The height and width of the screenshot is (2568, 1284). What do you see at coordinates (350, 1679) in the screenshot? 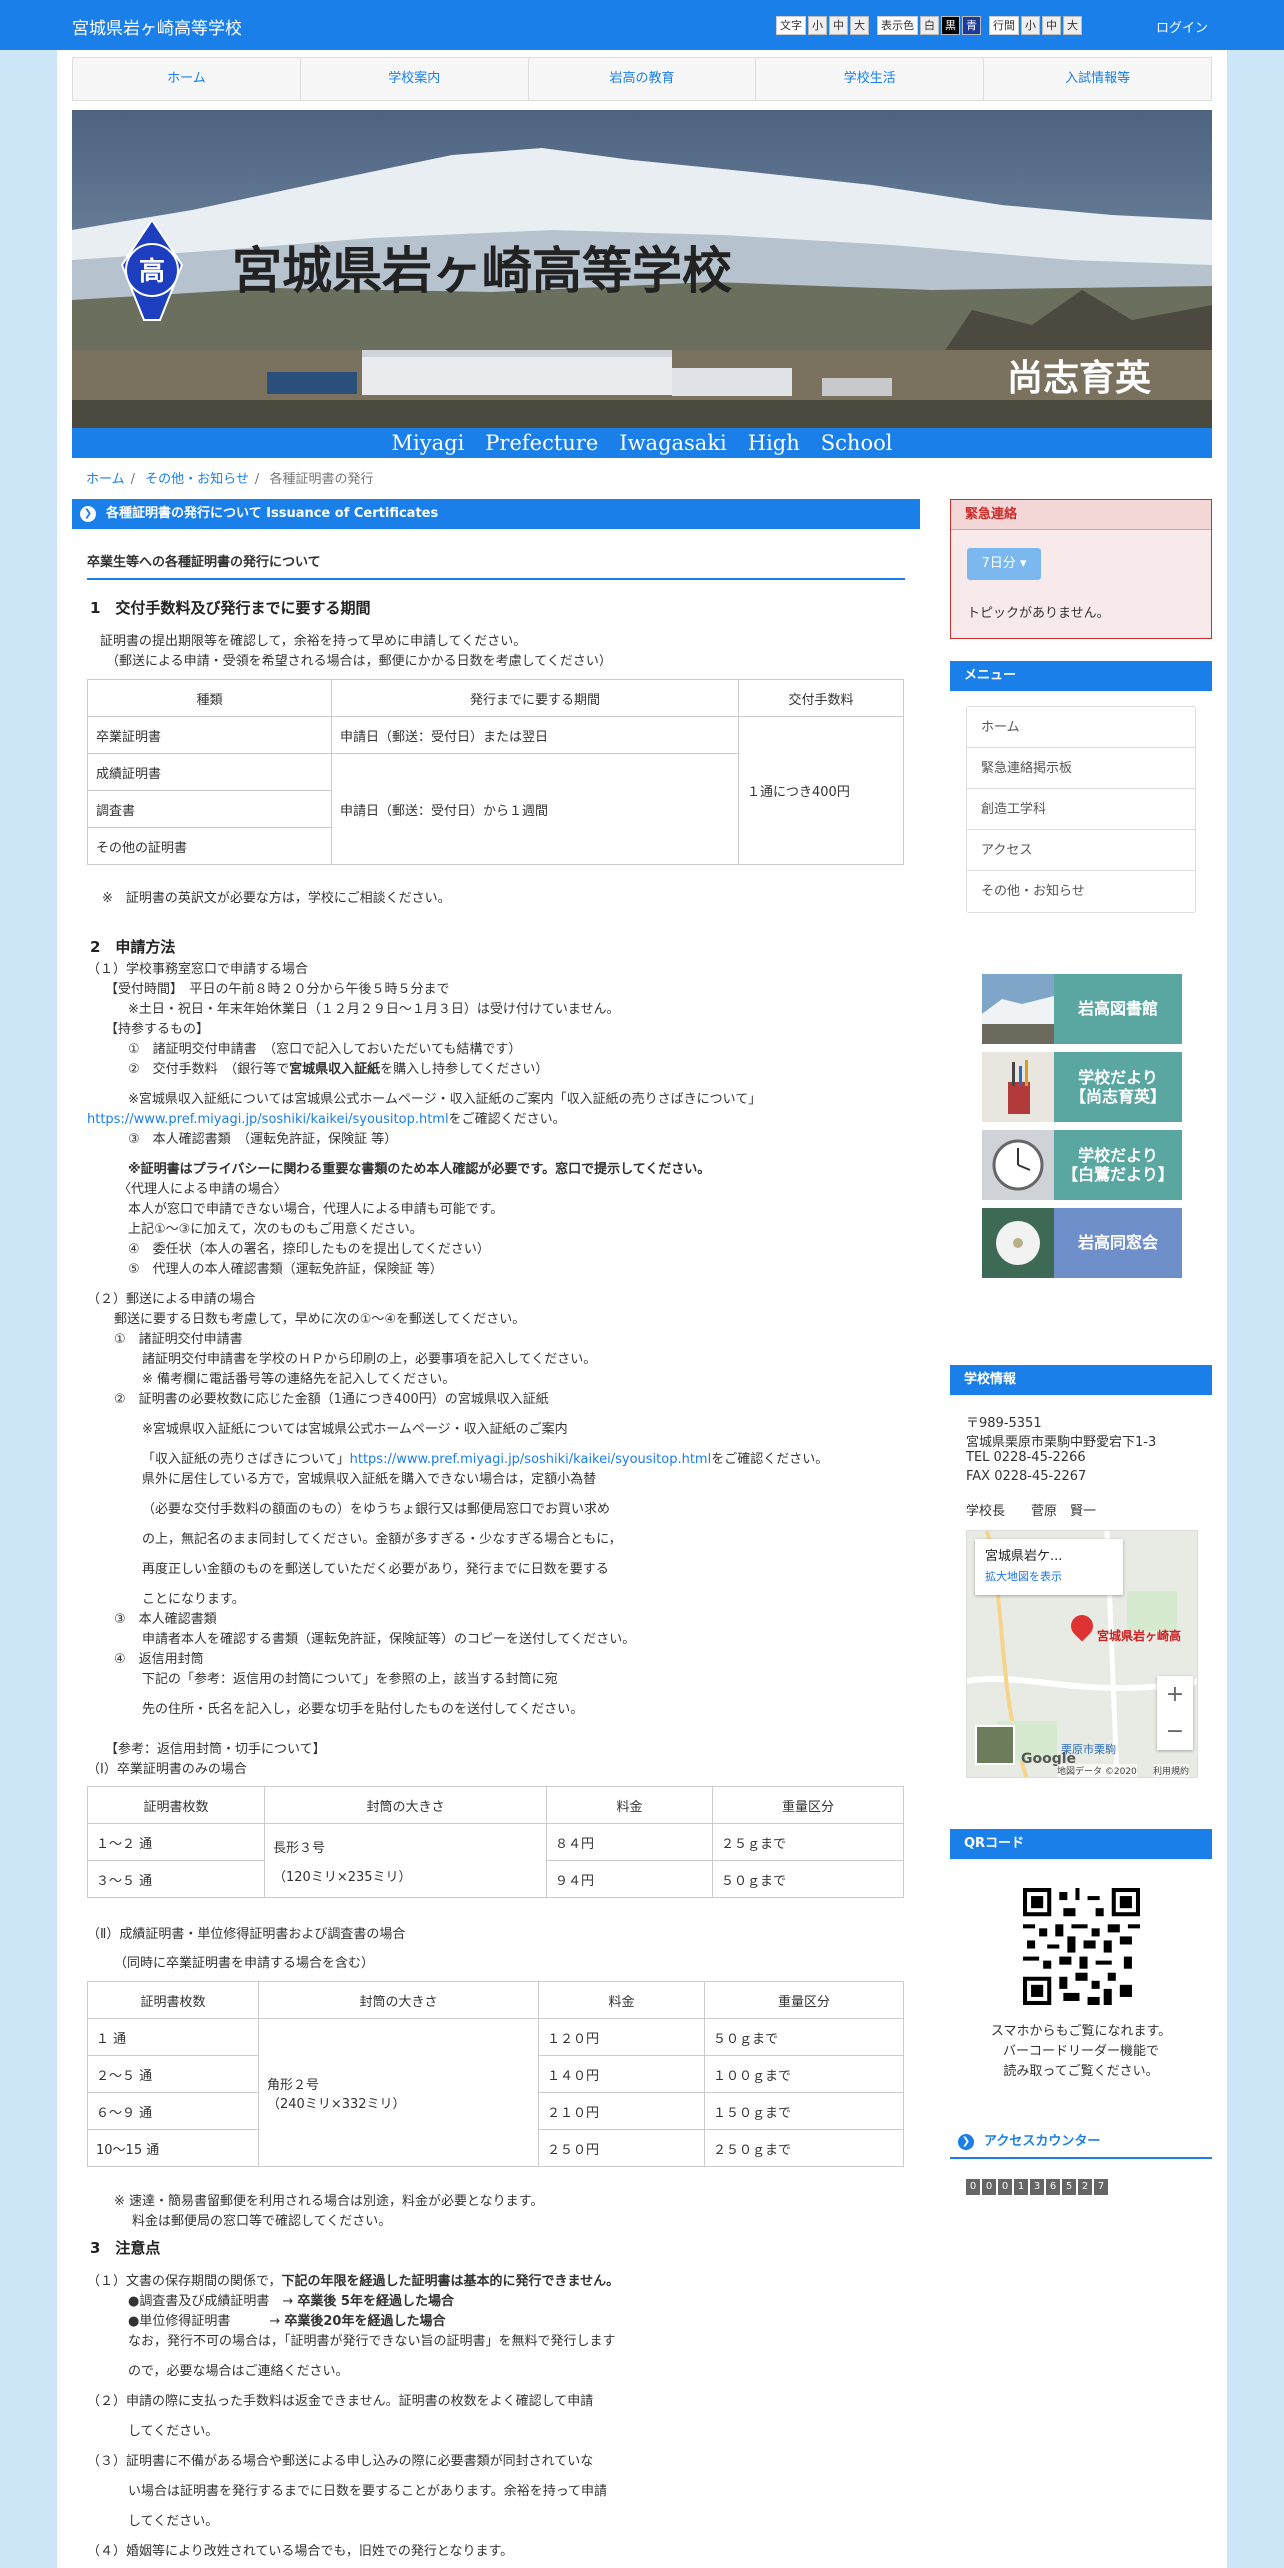
I see `text-line: 下記の「参考：返信用の封筒について」を参照の上，該当する封筒に宛` at bounding box center [350, 1679].